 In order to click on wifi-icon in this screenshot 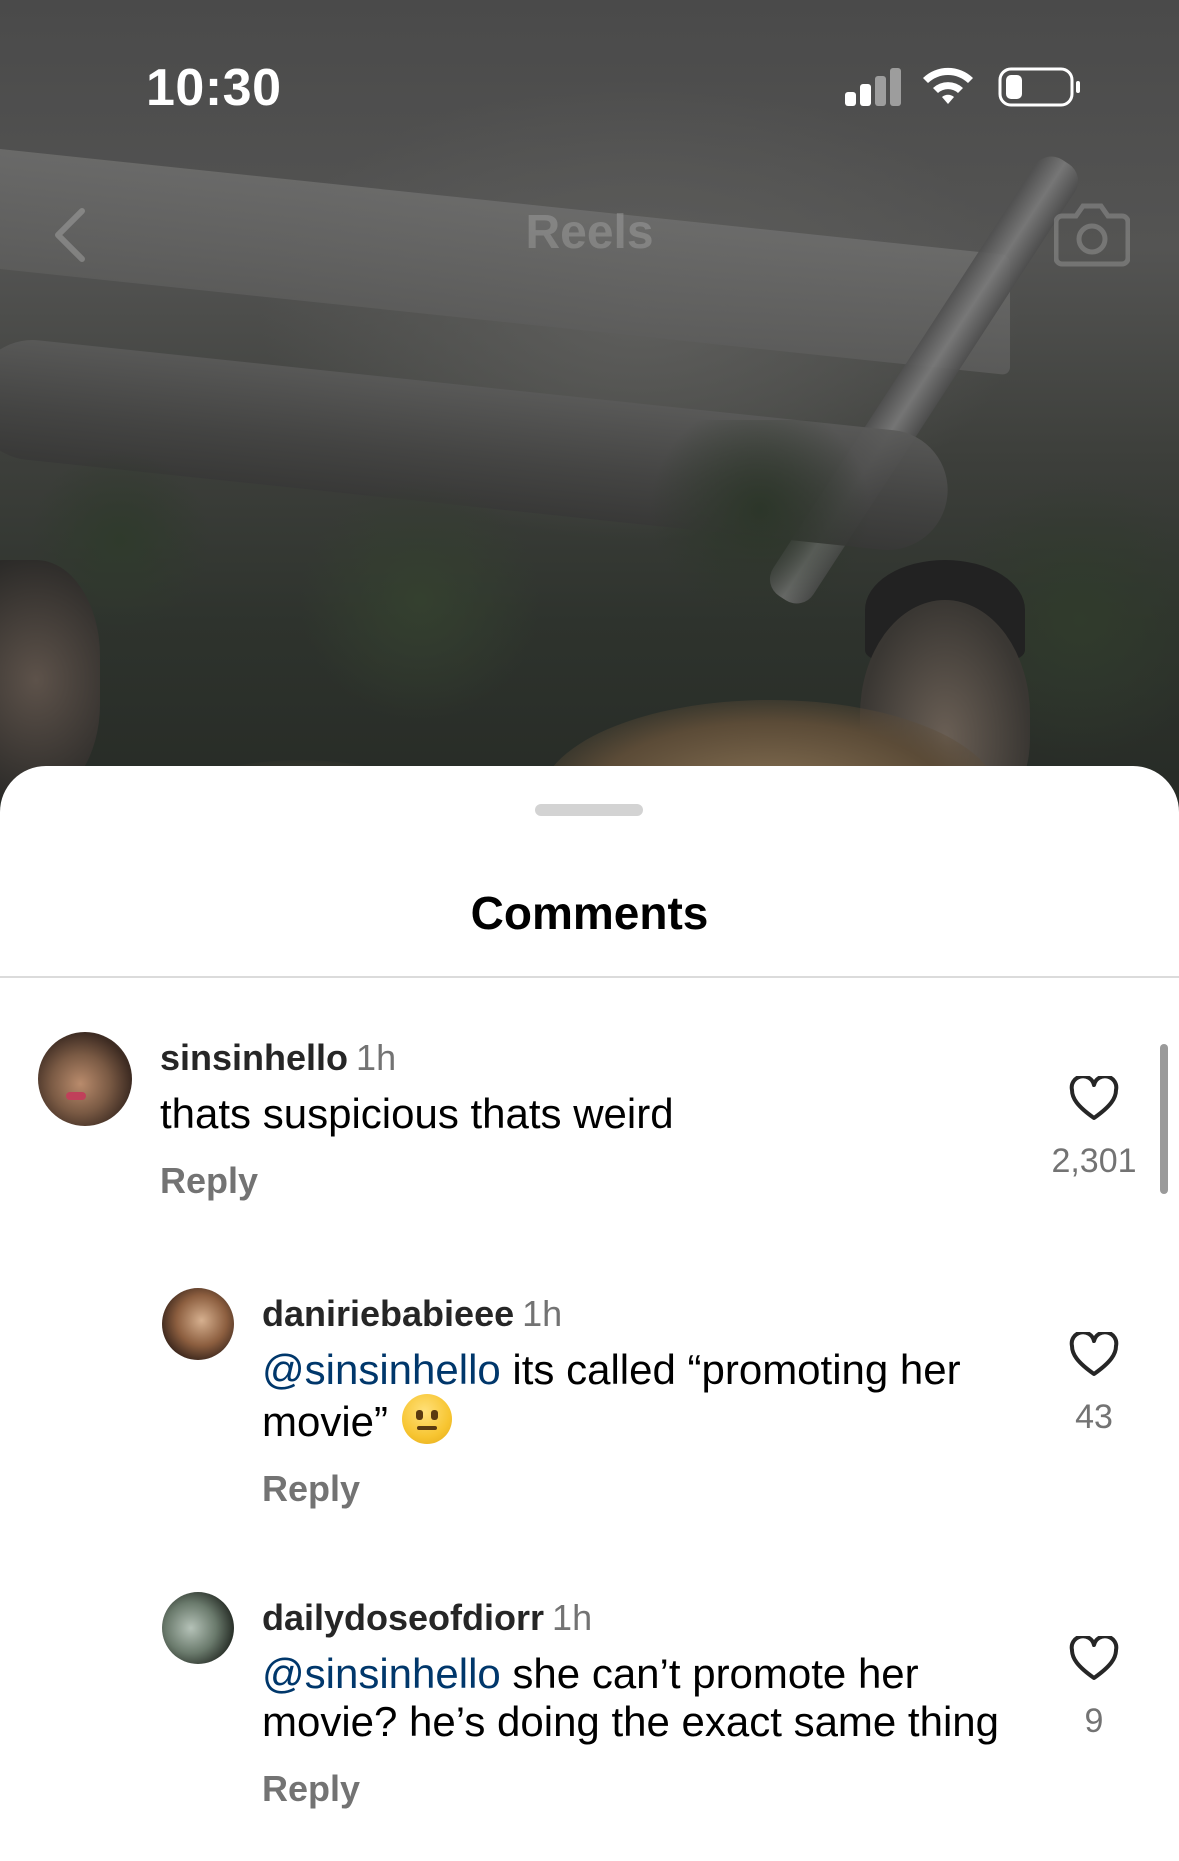, I will do `click(948, 85)`.